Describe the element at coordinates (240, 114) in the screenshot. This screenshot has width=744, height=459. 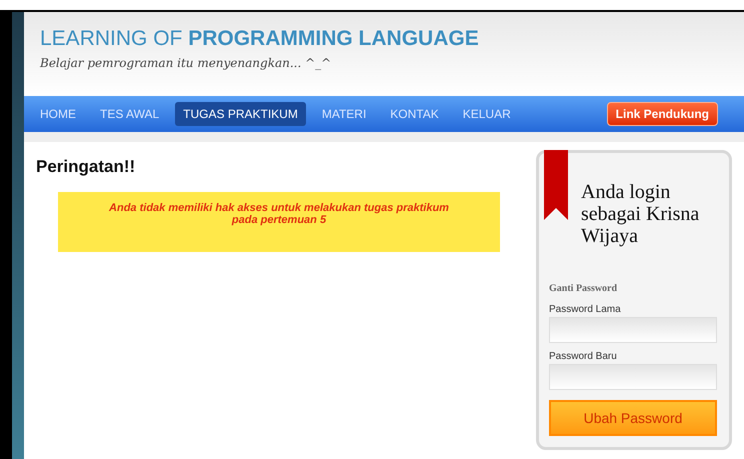
I see `nav-tab: TUGAS PRAKTIKUM` at that location.